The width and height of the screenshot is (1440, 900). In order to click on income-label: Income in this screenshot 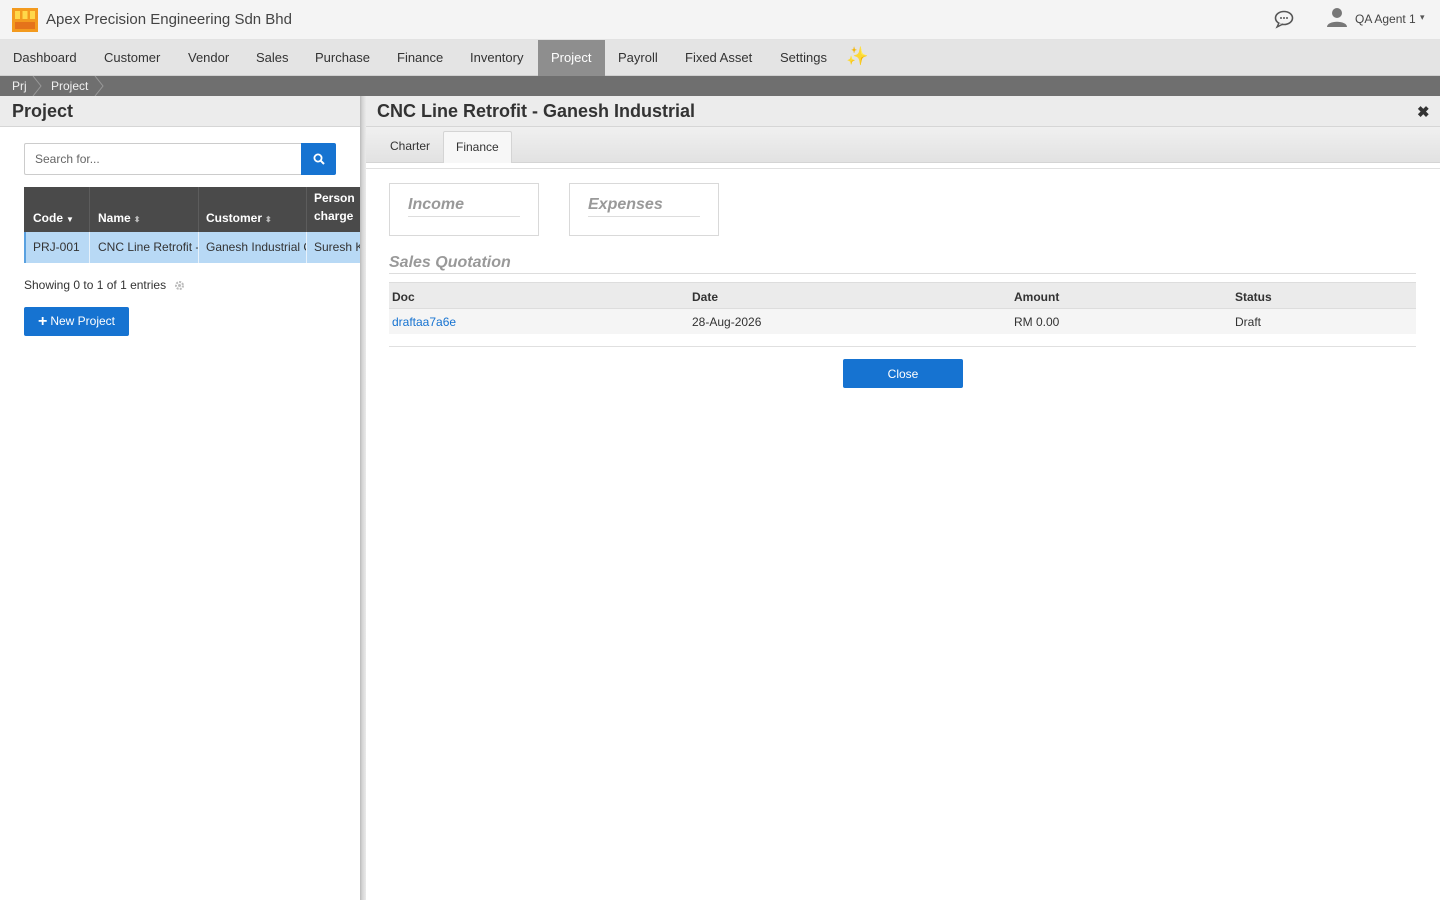, I will do `click(436, 204)`.